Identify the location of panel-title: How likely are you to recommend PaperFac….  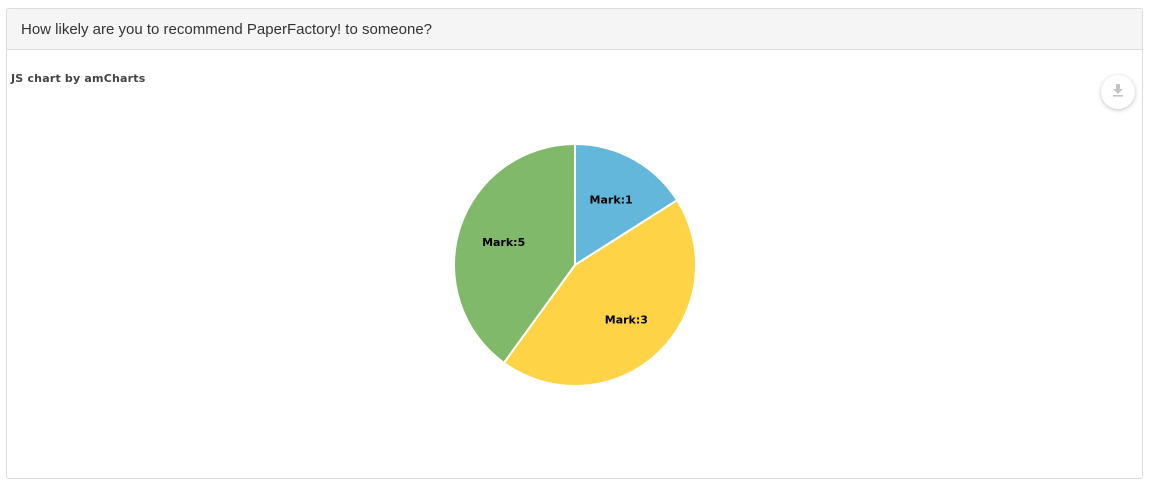
(227, 29).